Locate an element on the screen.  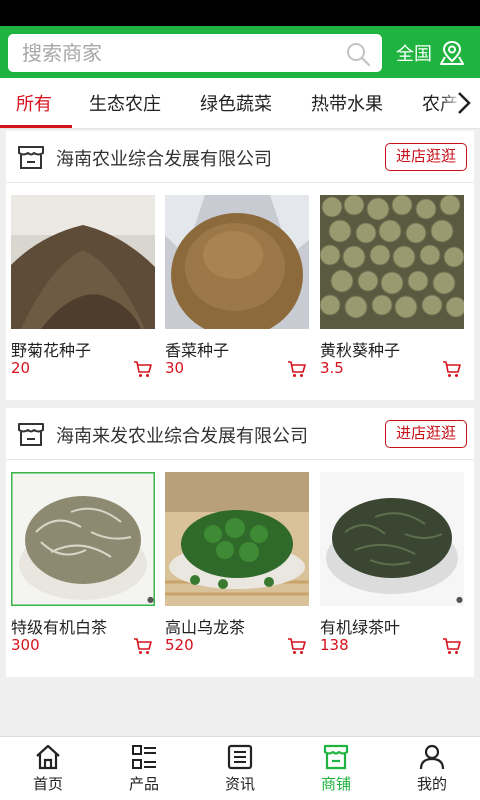
product-card: 黄秋葵种子 3.5 is located at coordinates (392, 286).